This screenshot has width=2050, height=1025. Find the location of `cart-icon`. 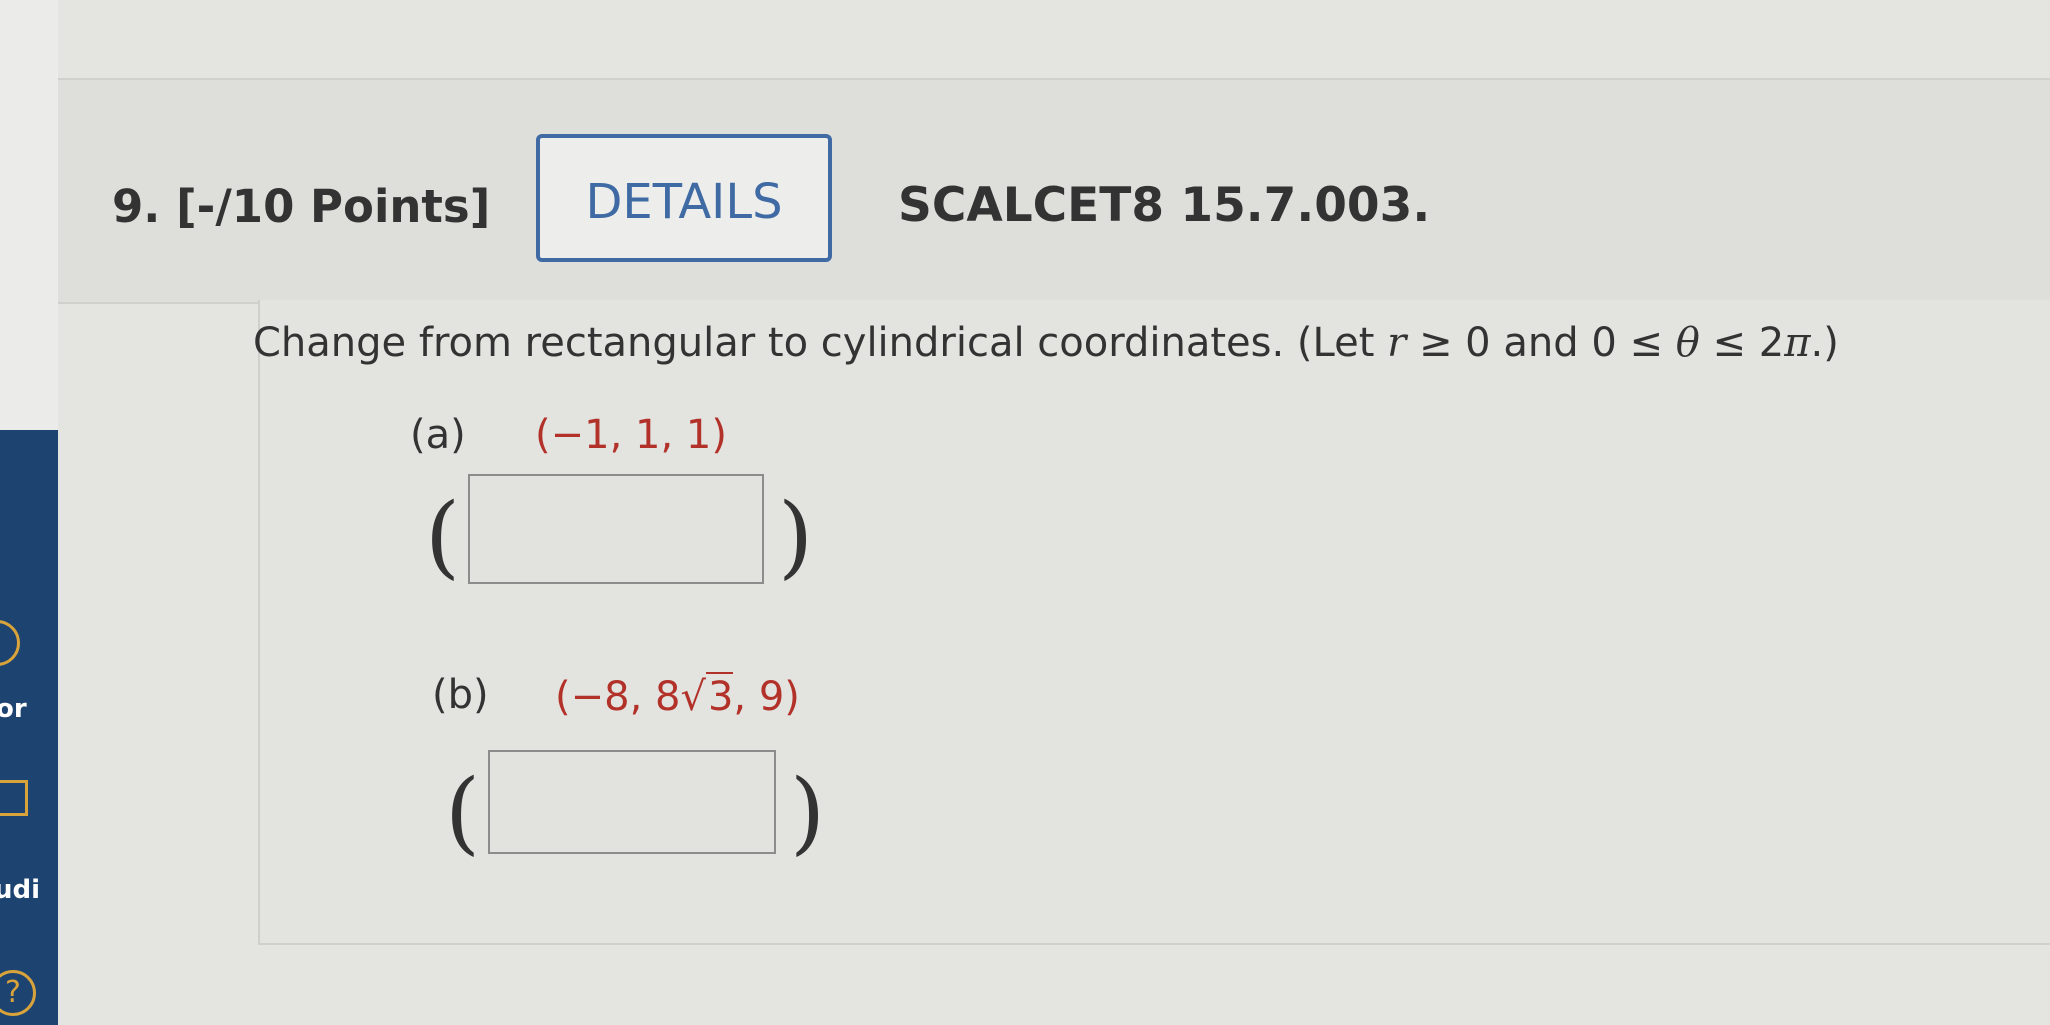

cart-icon is located at coordinates (14, 798).